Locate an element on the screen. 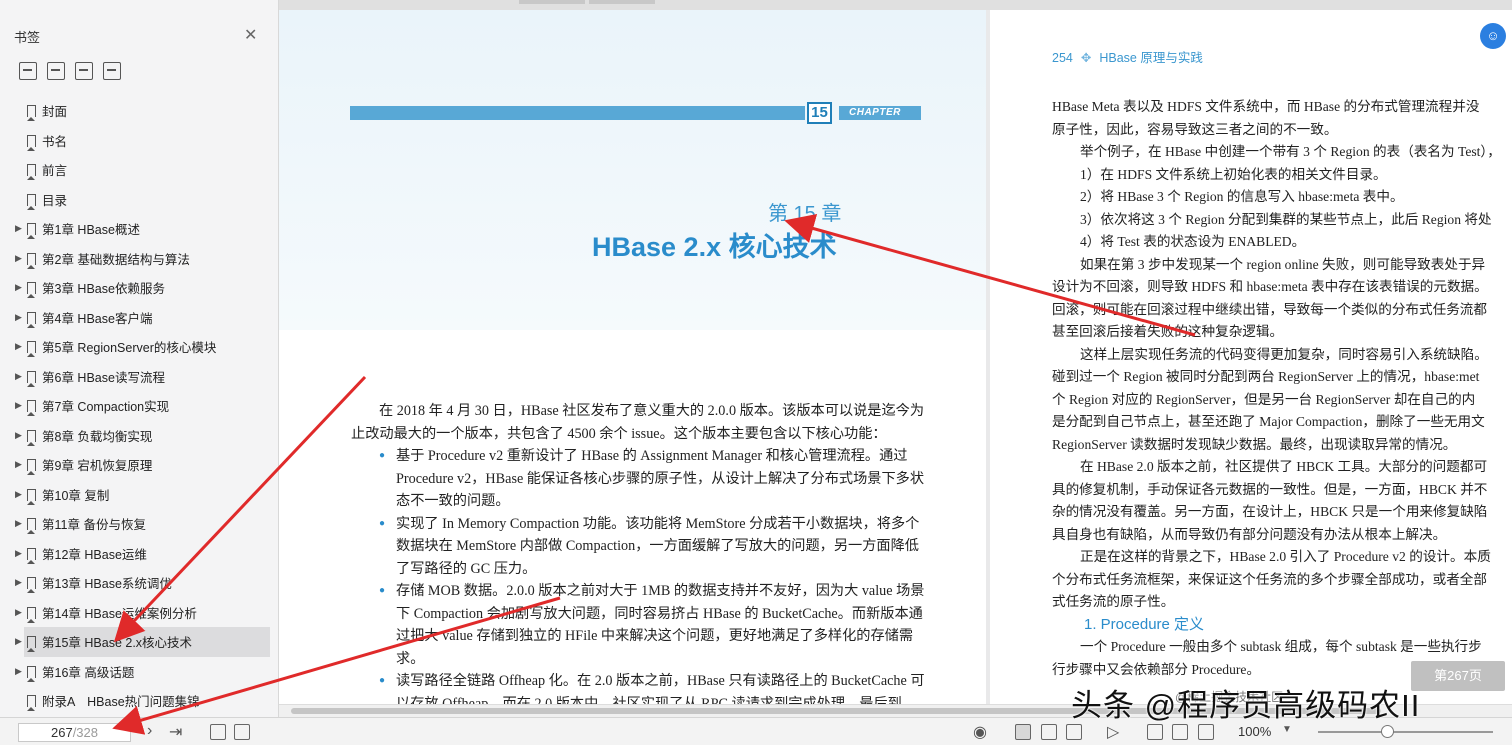 The image size is (1512, 745). close-icon: ✕ is located at coordinates (250, 35).